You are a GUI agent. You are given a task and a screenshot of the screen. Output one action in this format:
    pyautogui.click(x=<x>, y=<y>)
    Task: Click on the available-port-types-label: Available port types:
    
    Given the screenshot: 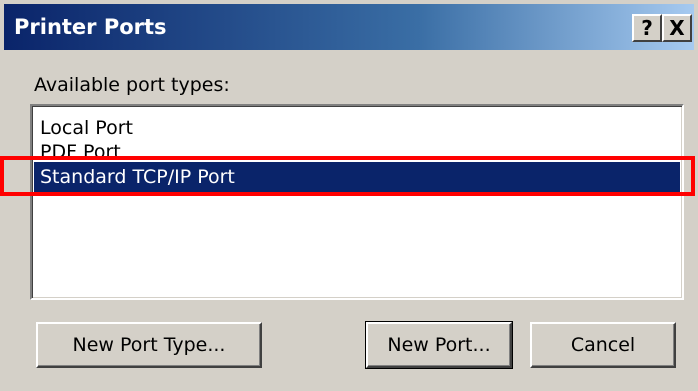 What is the action you would take?
    pyautogui.click(x=132, y=85)
    